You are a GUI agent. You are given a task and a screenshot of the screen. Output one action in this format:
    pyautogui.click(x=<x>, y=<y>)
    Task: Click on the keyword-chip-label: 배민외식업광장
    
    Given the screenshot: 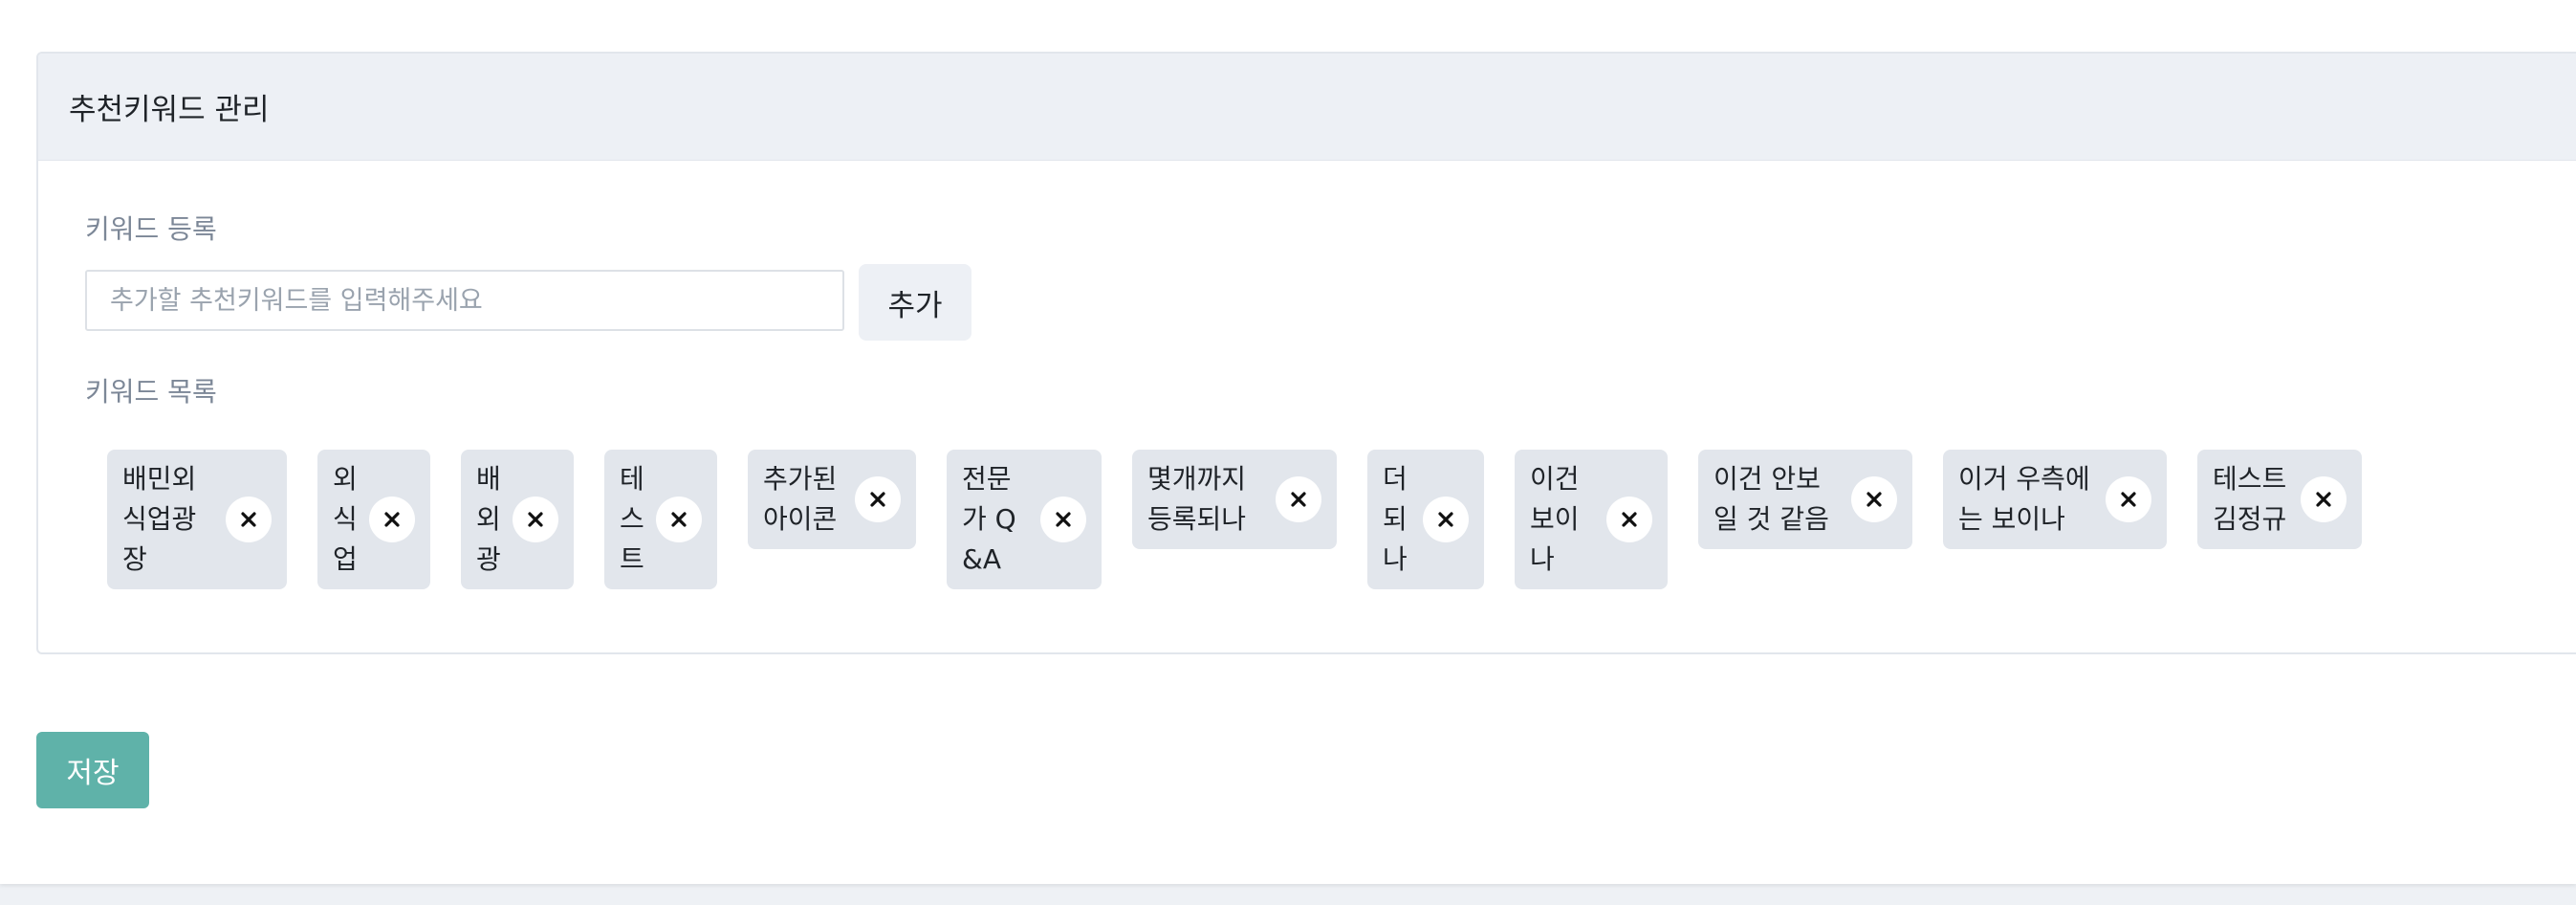 What is the action you would take?
    pyautogui.click(x=159, y=519)
    